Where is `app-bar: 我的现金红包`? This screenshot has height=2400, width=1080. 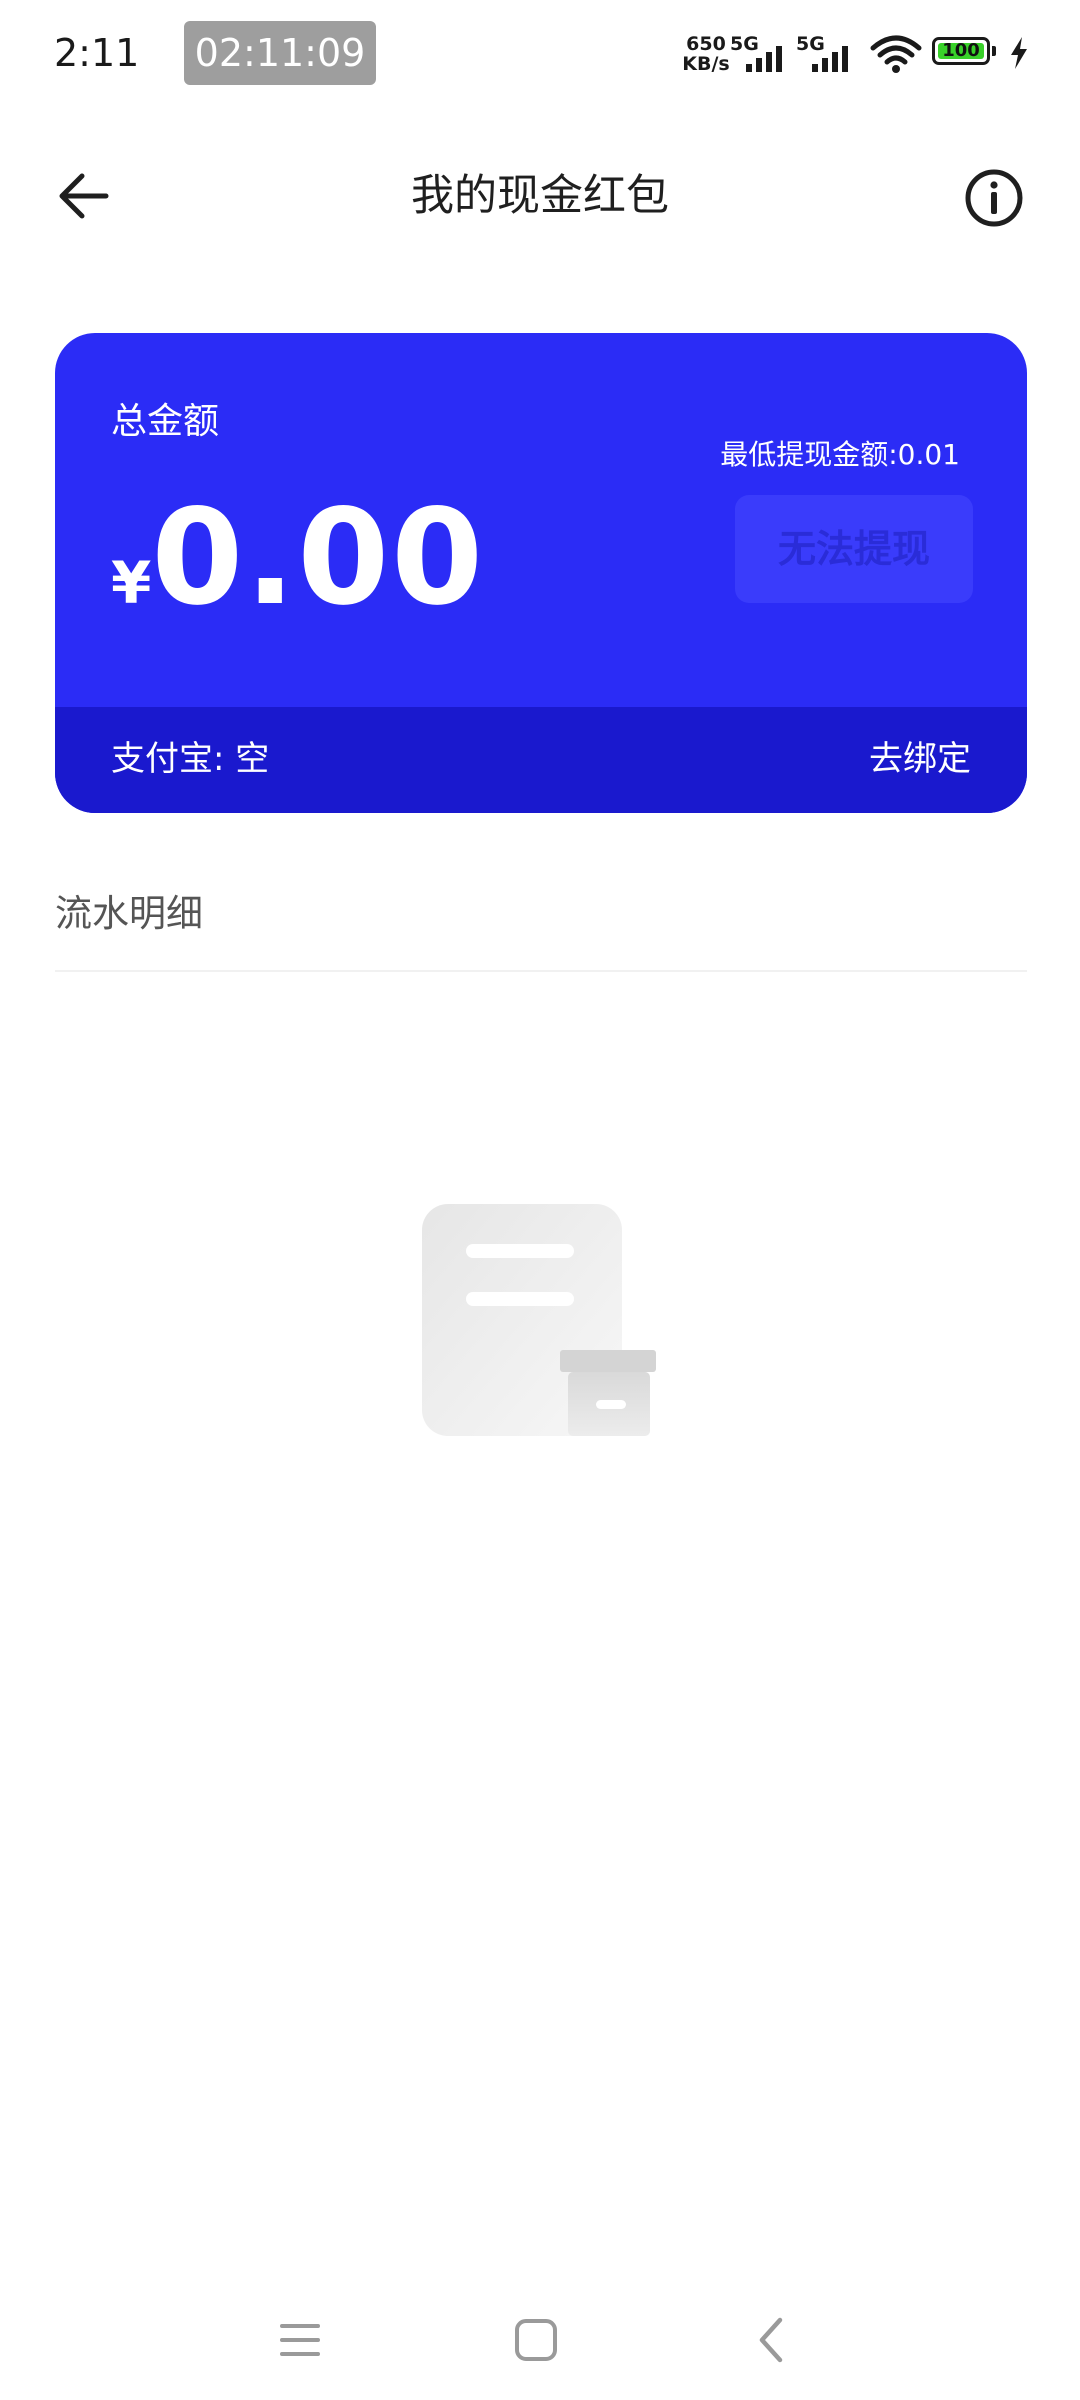 app-bar: 我的现金红包 is located at coordinates (540, 196).